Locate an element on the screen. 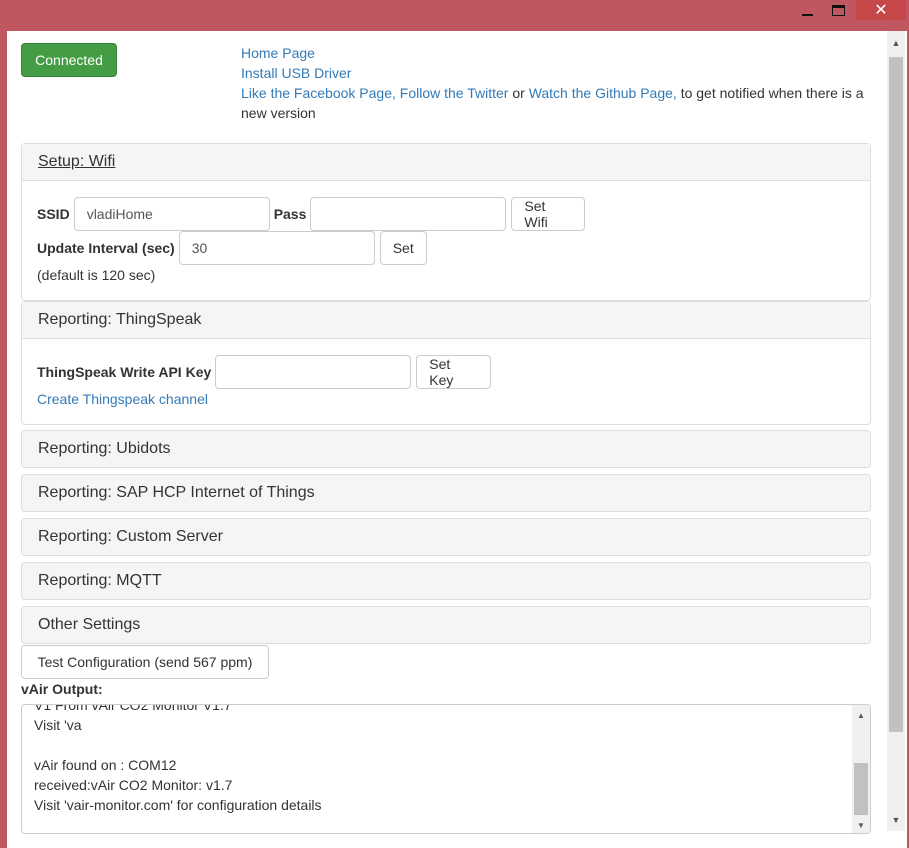 Image resolution: width=909 pixels, height=848 pixels. facebook-link: Like the Facebook Page, is located at coordinates (318, 93).